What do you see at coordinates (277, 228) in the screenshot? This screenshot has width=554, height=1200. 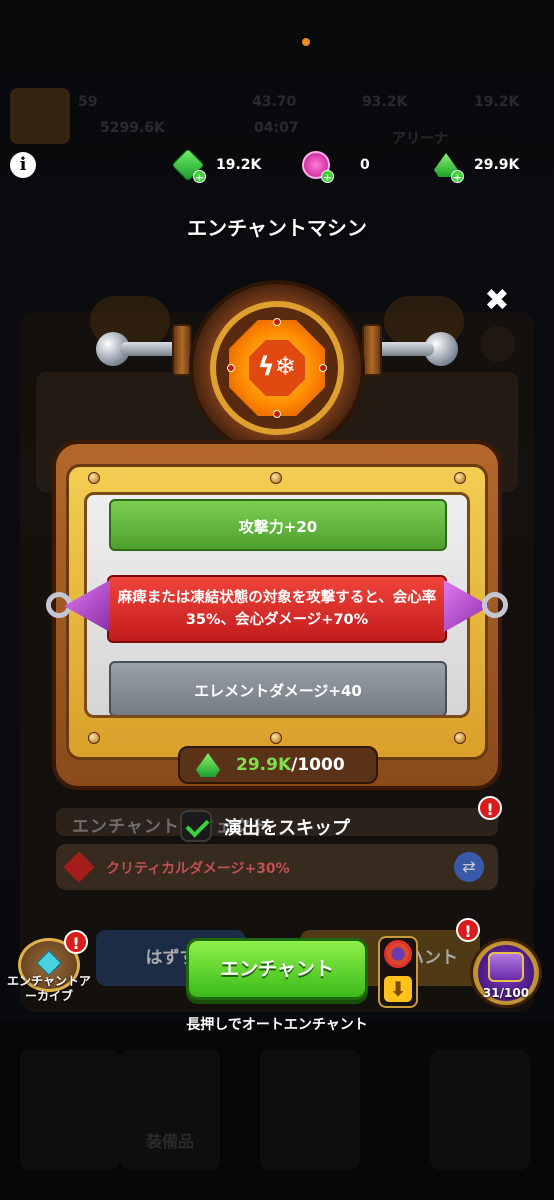 I see `page-title: エンチャントマシン` at bounding box center [277, 228].